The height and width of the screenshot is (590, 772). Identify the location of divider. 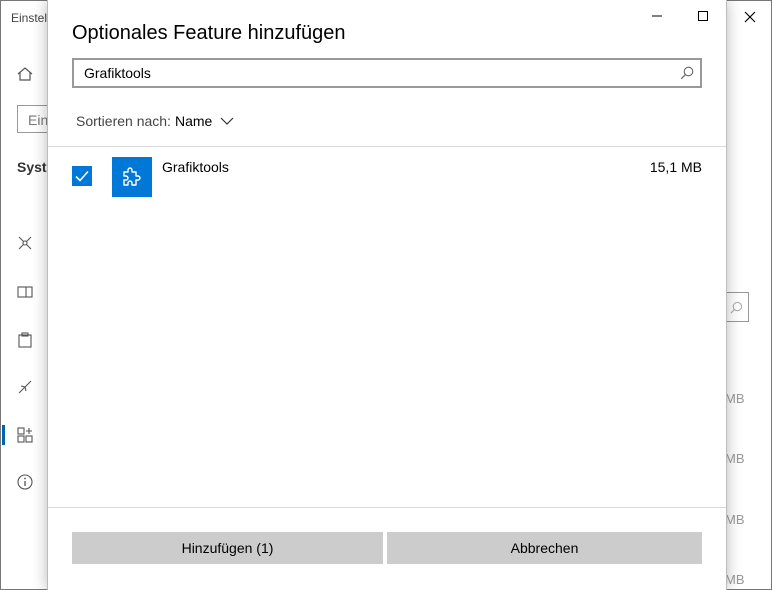
(387, 146).